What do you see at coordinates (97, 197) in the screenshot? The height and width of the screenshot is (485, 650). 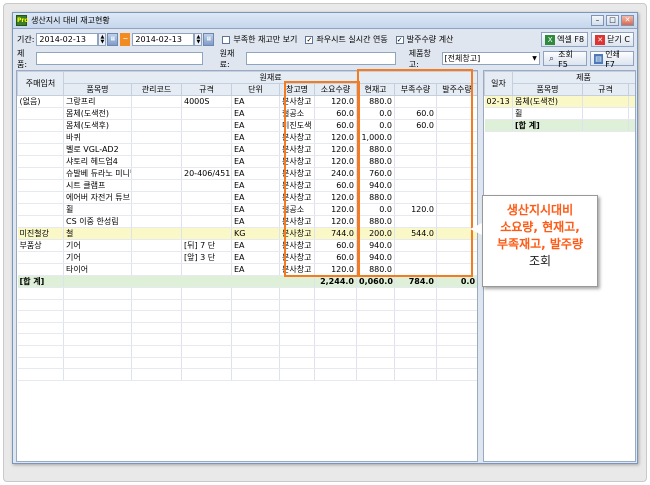 I see `cell-item: 에어버 자전거 튜브` at bounding box center [97, 197].